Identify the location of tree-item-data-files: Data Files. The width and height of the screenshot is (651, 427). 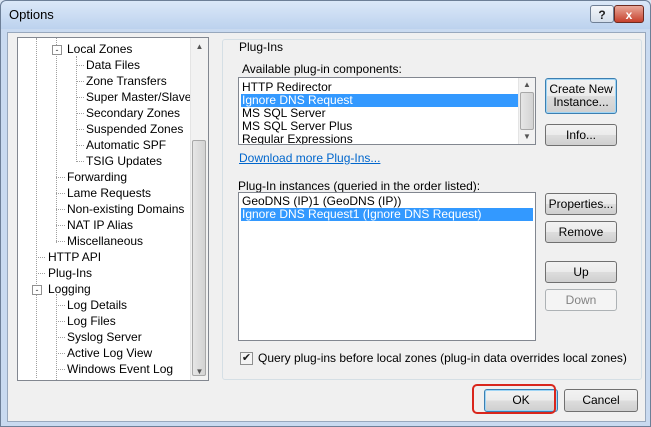
(113, 65).